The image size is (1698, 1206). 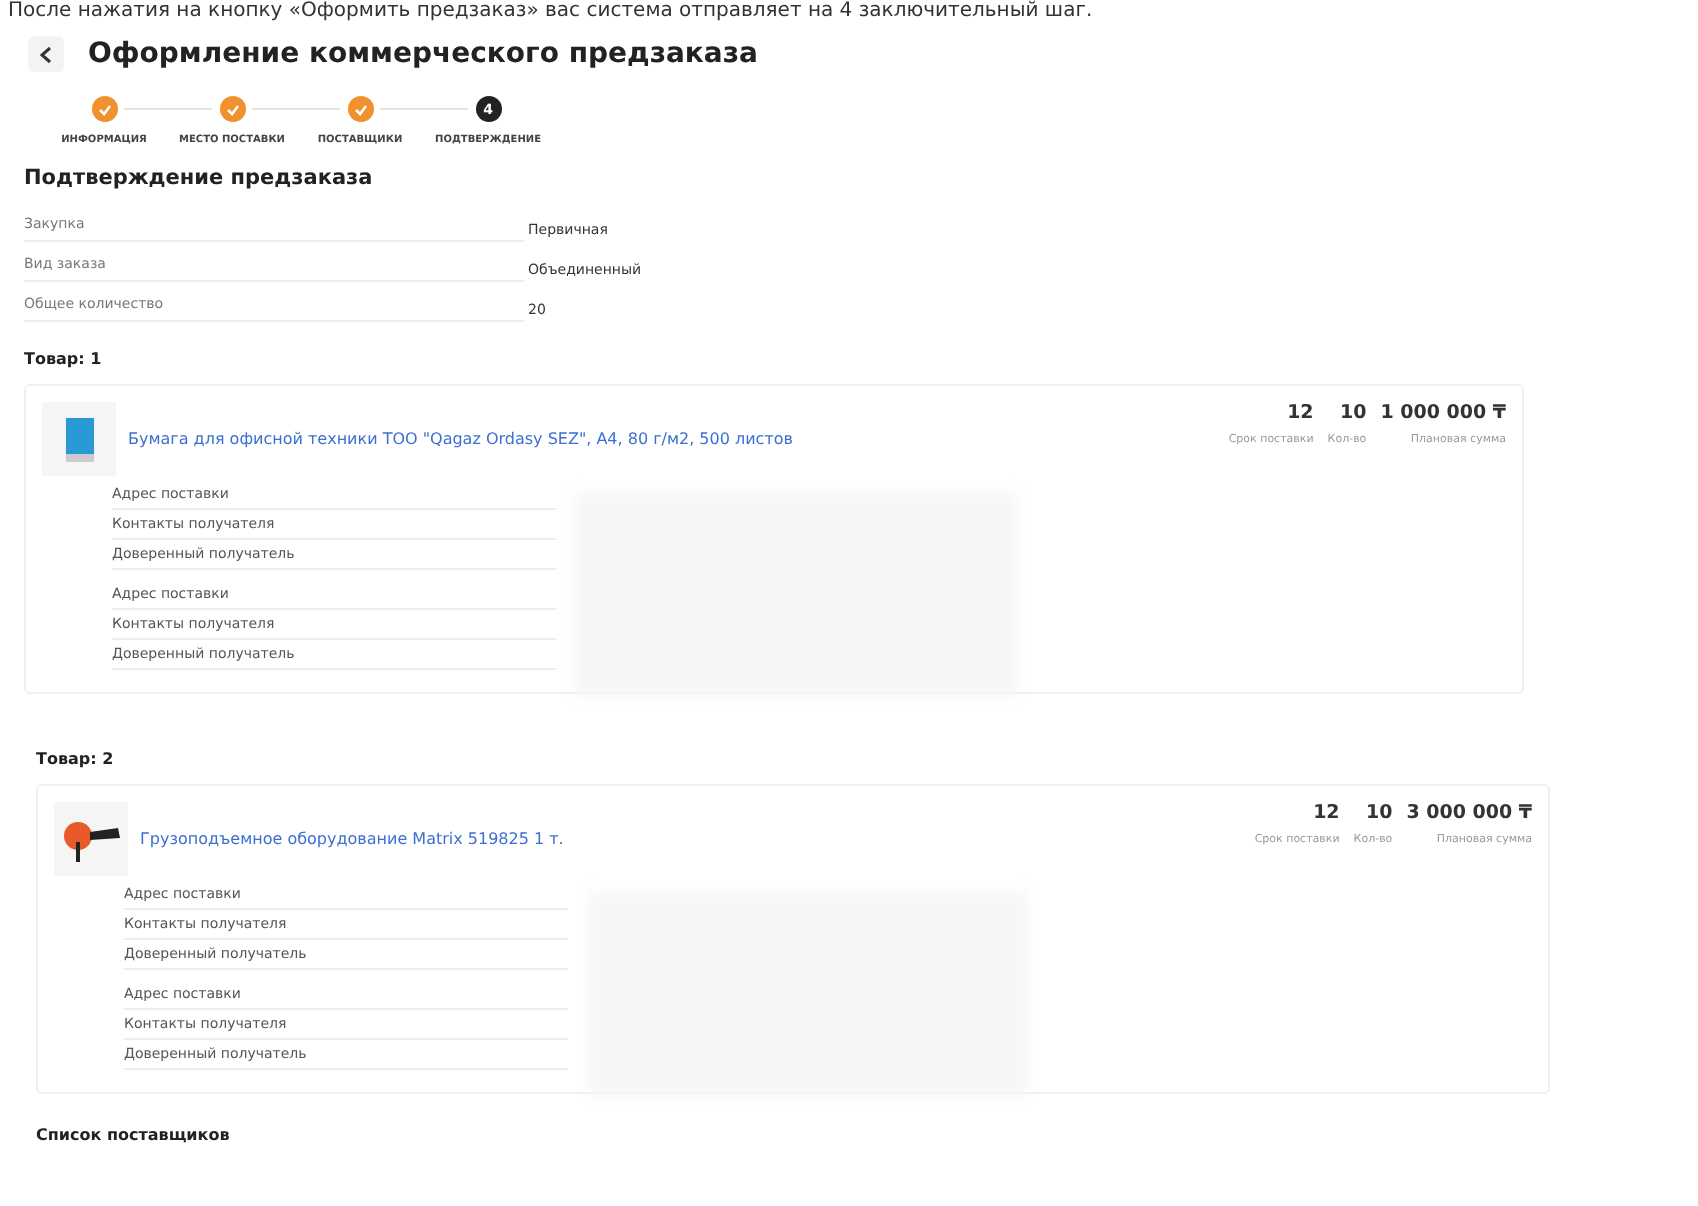 I want to click on product-heading: Товар: 1, so click(x=63, y=359).